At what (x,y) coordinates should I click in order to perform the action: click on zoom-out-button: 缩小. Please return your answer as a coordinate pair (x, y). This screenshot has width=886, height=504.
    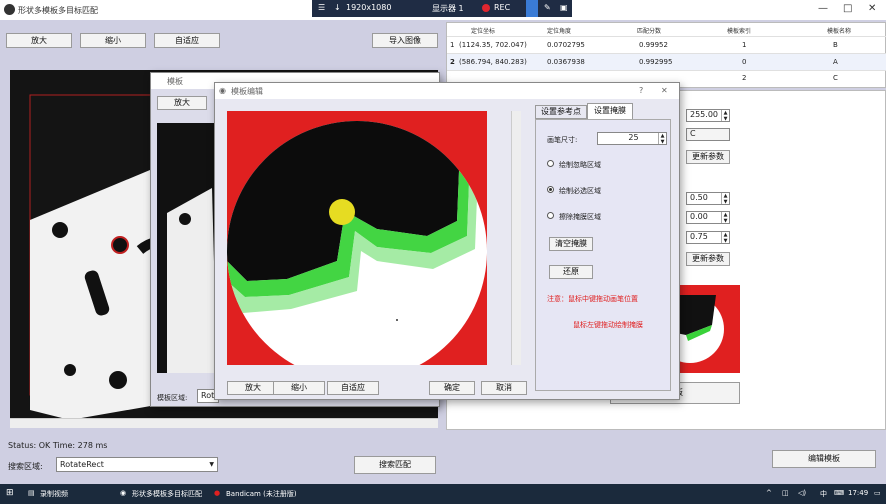
    Looking at the image, I should click on (113, 40).